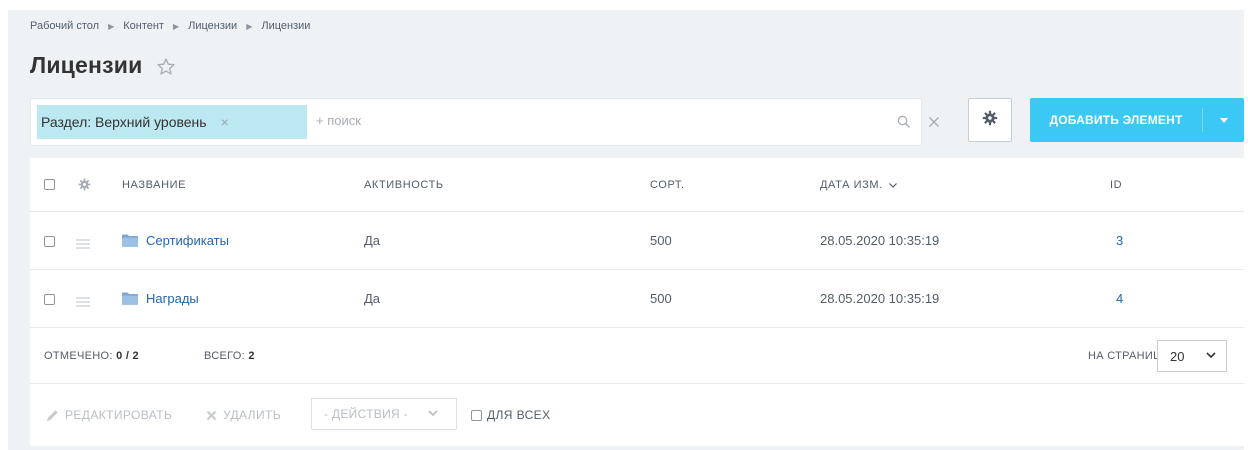  Describe the element at coordinates (519, 415) in the screenshot. I see `for-all-label: ДЛЯ ВСЕХ` at that location.